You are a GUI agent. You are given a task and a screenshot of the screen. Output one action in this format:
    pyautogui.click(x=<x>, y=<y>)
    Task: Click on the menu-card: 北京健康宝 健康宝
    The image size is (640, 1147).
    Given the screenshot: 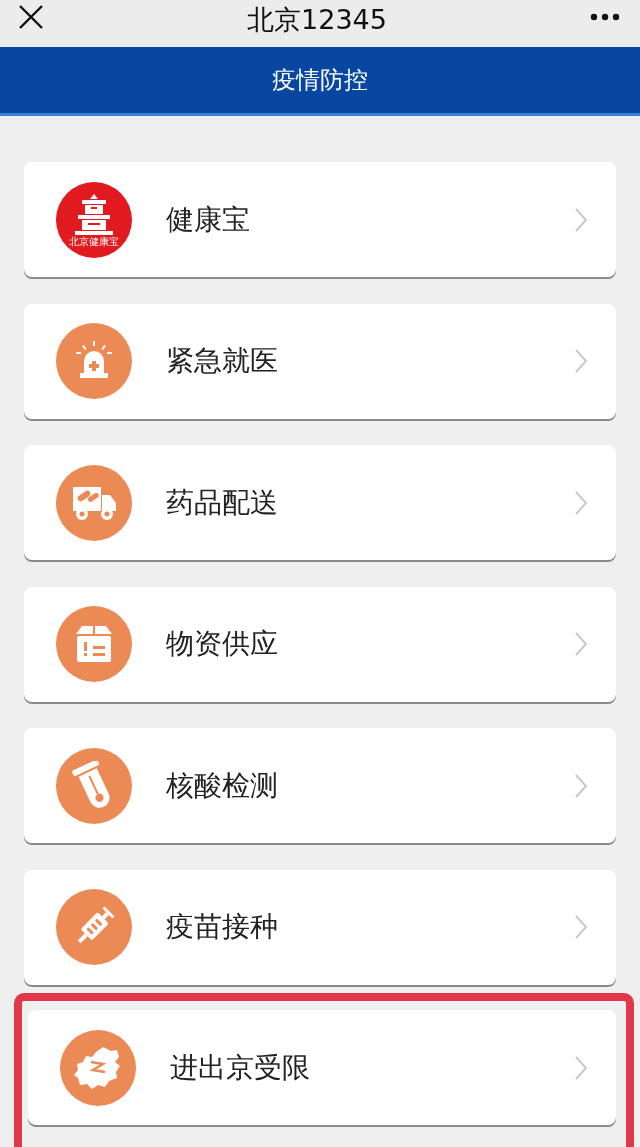 What is the action you would take?
    pyautogui.click(x=320, y=219)
    